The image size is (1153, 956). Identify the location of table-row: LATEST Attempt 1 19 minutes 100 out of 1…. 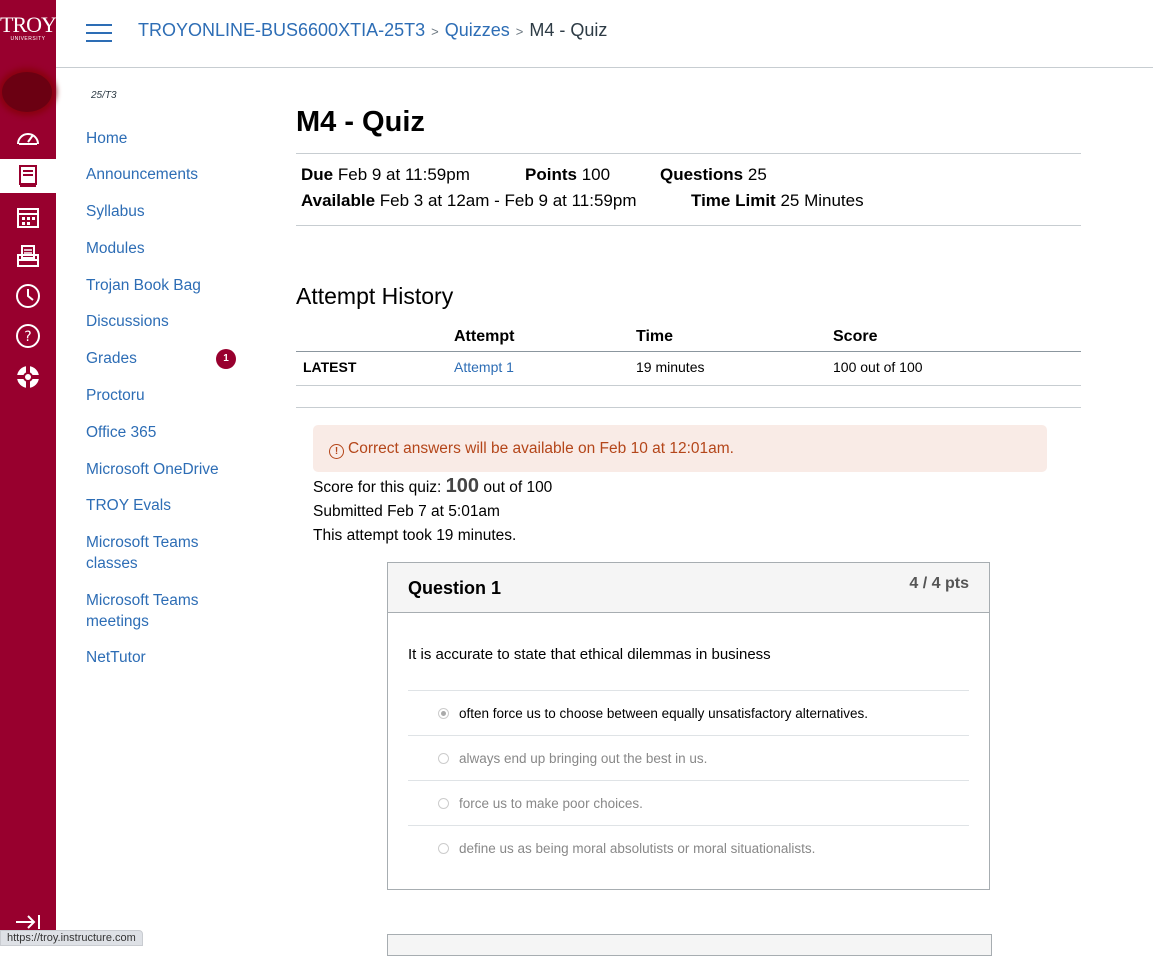
(688, 368).